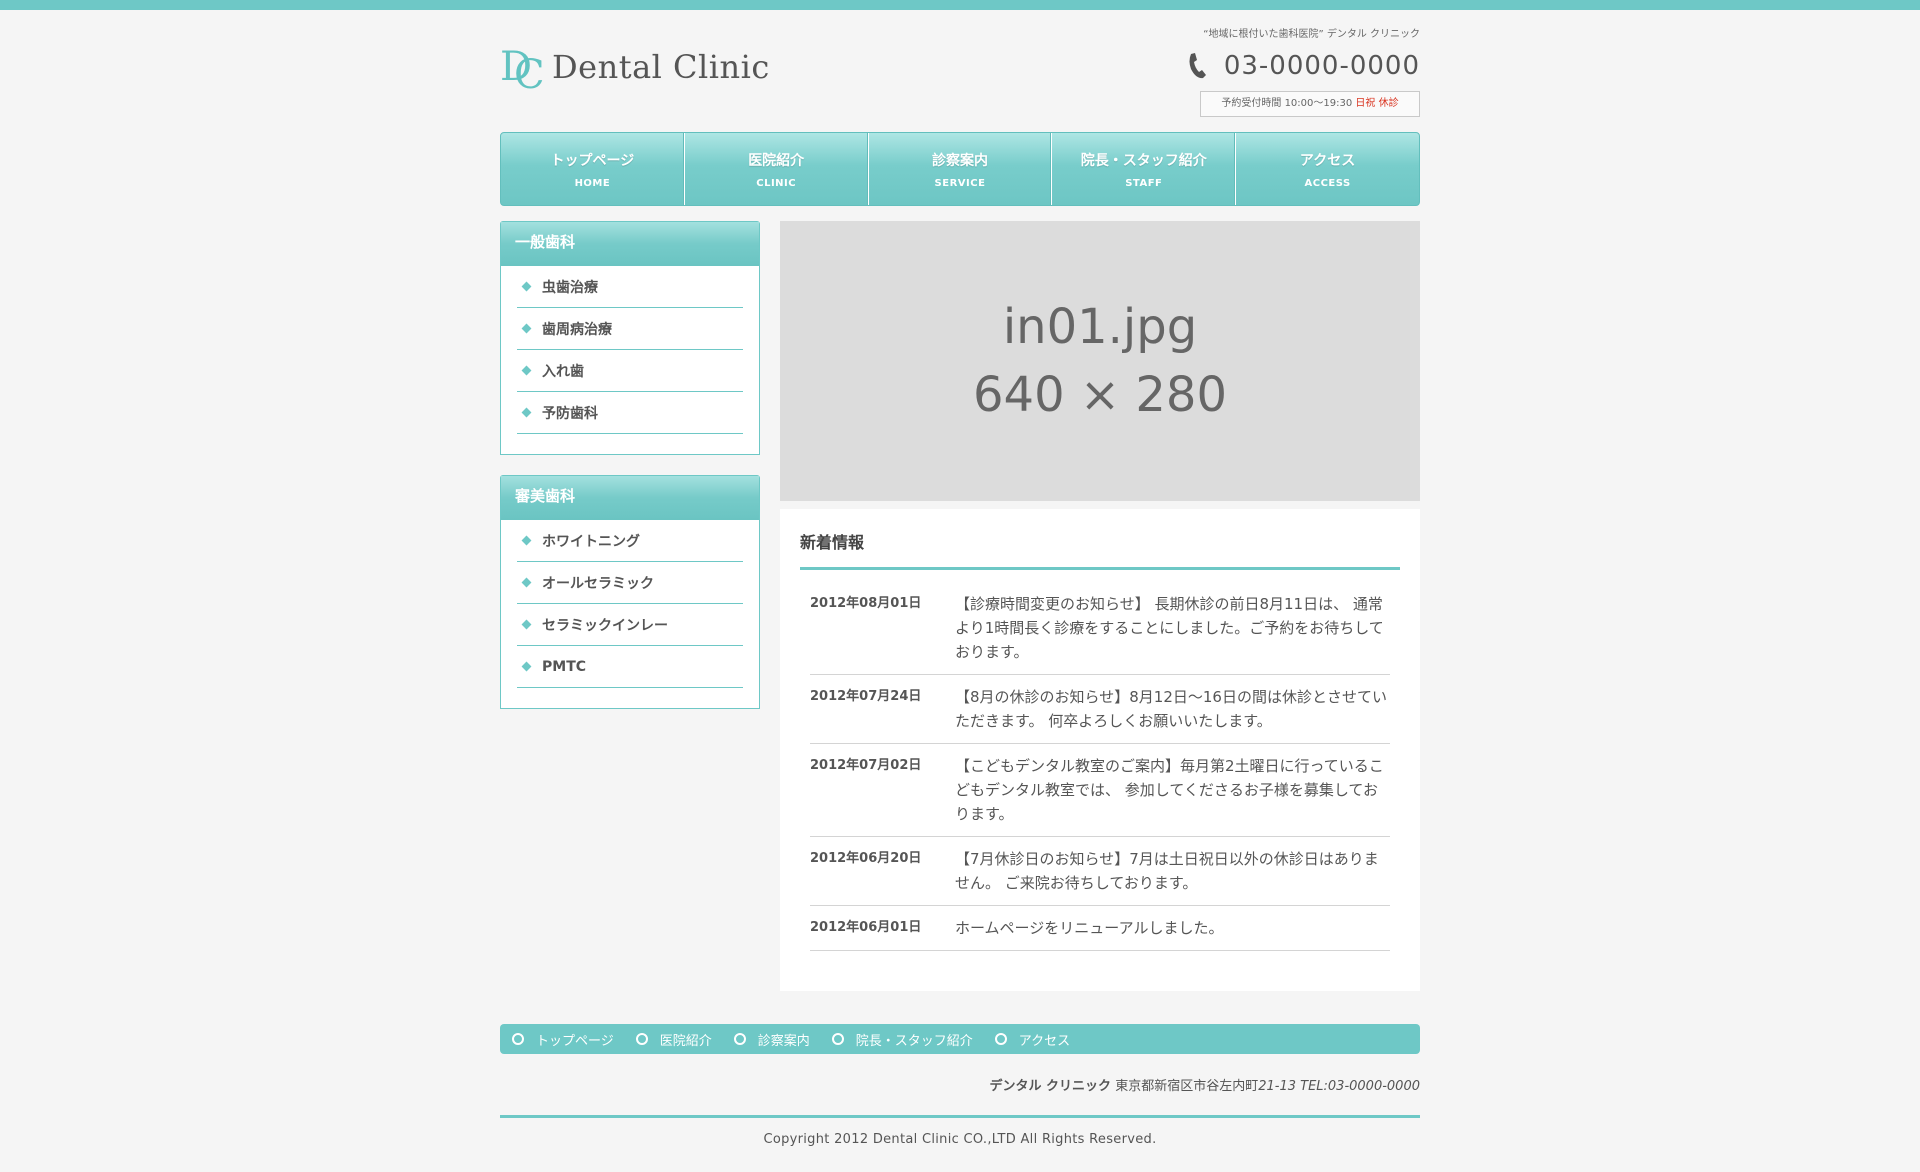 The image size is (1920, 1172). I want to click on footer-divider, so click(960, 1116).